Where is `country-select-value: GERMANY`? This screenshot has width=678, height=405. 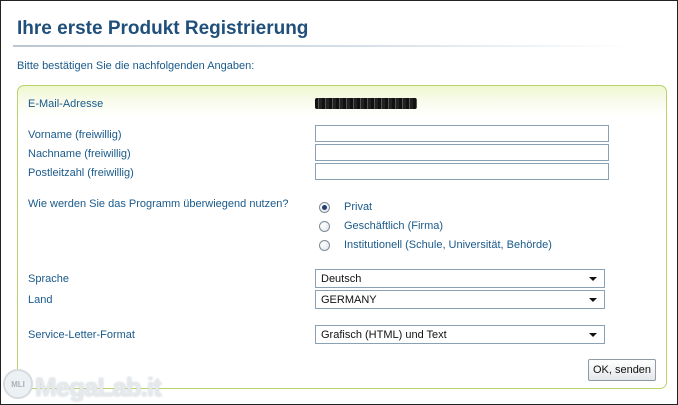
country-select-value: GERMANY is located at coordinates (349, 299).